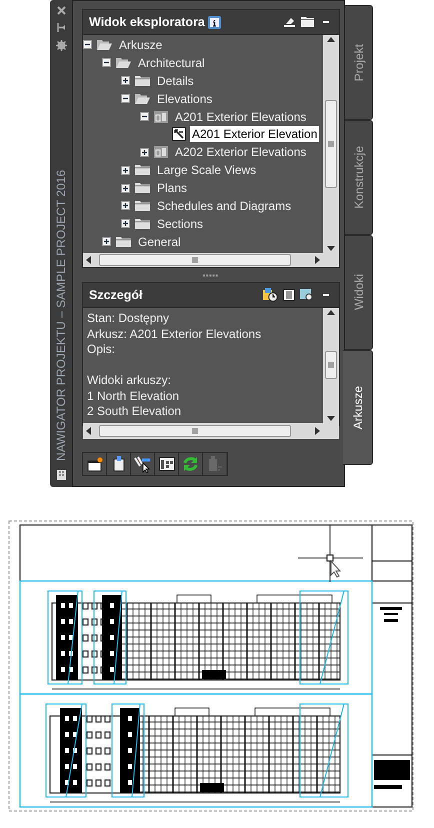  What do you see at coordinates (134, 412) in the screenshot?
I see `detail-line: 2 South Elevation` at bounding box center [134, 412].